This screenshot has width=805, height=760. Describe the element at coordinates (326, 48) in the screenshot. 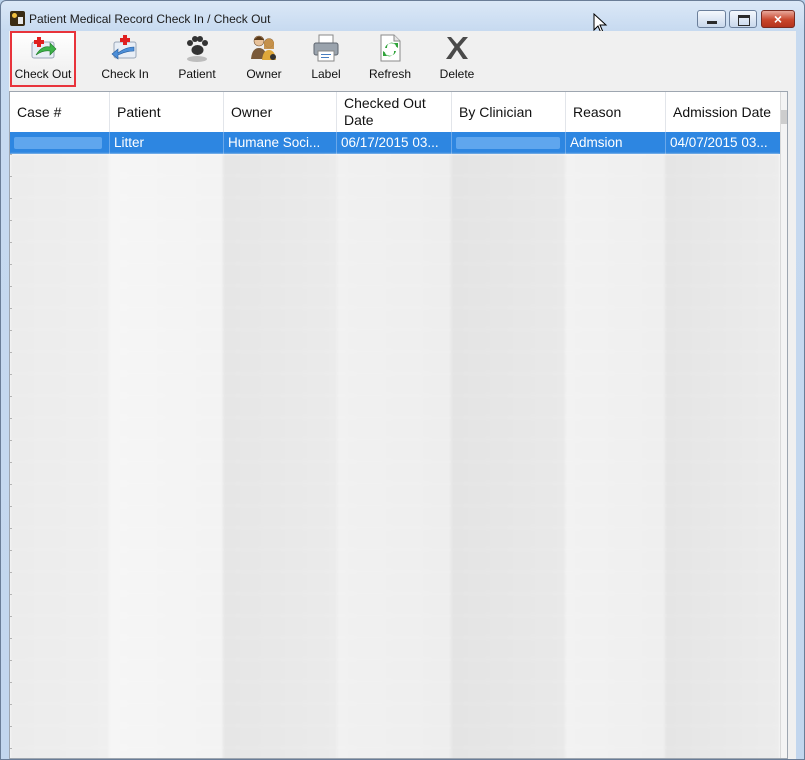

I see `printer-icon` at that location.